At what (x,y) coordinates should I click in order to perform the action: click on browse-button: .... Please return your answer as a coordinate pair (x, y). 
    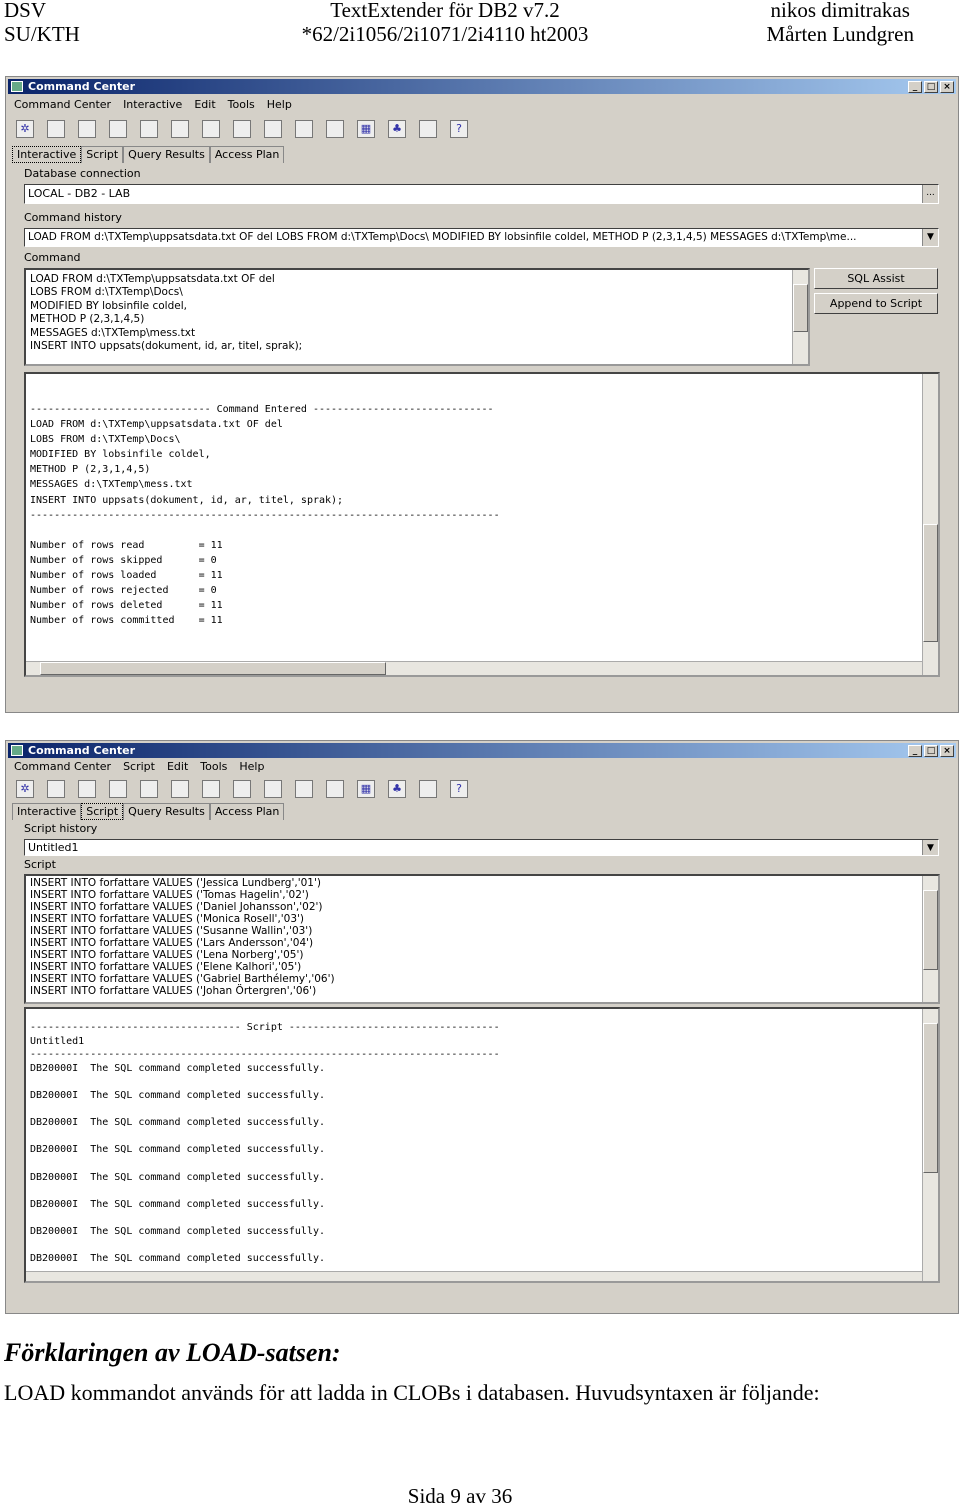
    Looking at the image, I should click on (930, 194).